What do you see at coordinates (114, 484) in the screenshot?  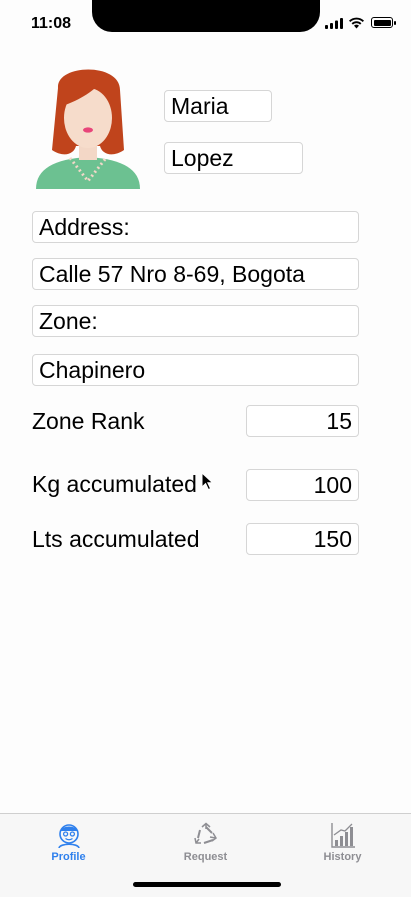 I see `kg-accumulated-label: Kg accumulated` at bounding box center [114, 484].